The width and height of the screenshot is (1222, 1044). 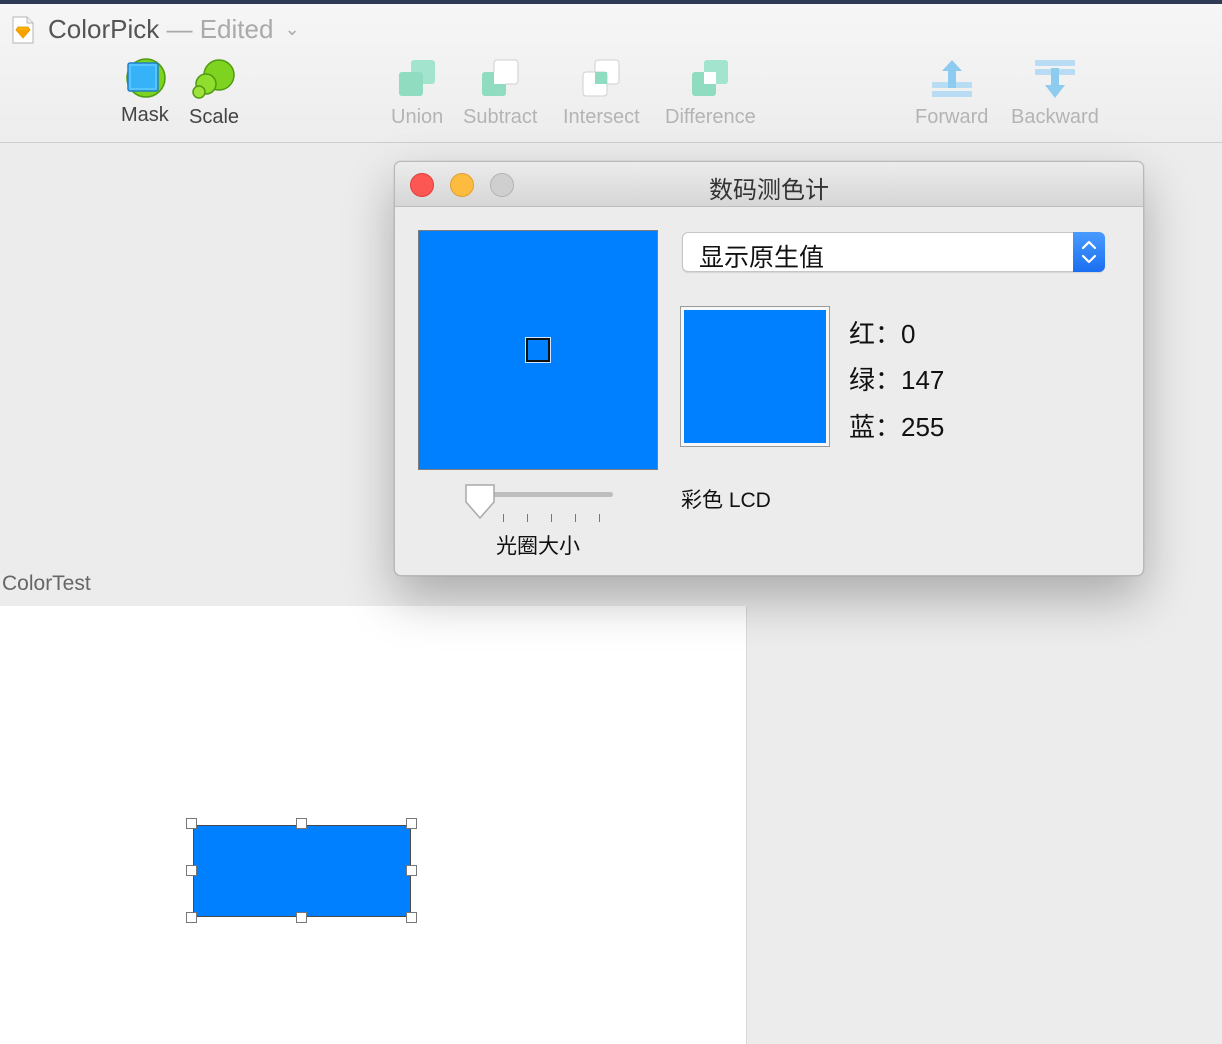 What do you see at coordinates (500, 77) in the screenshot?
I see `subtract-icon` at bounding box center [500, 77].